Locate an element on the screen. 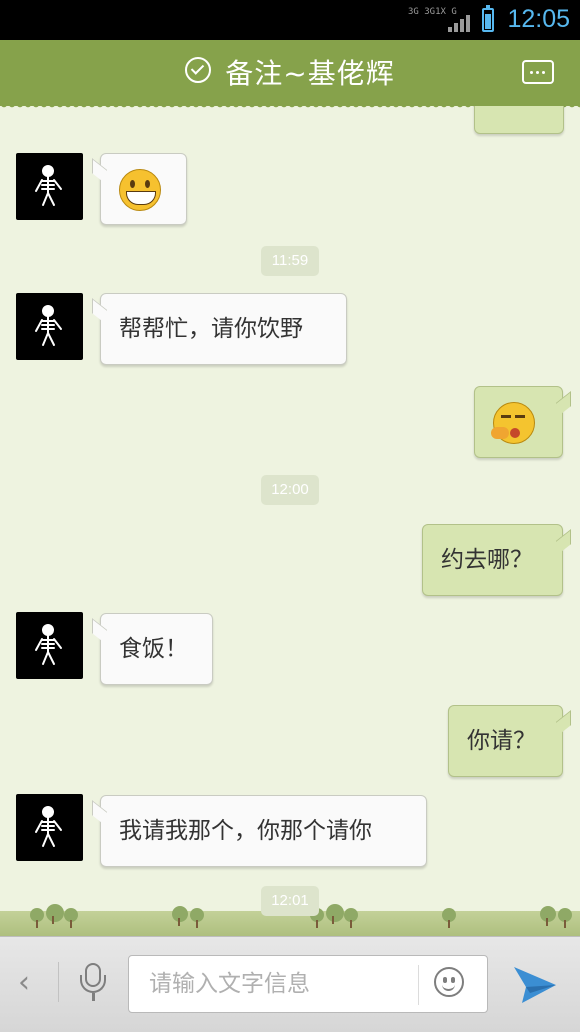  message-bubble-outgoing: 你请？ is located at coordinates (505, 741).